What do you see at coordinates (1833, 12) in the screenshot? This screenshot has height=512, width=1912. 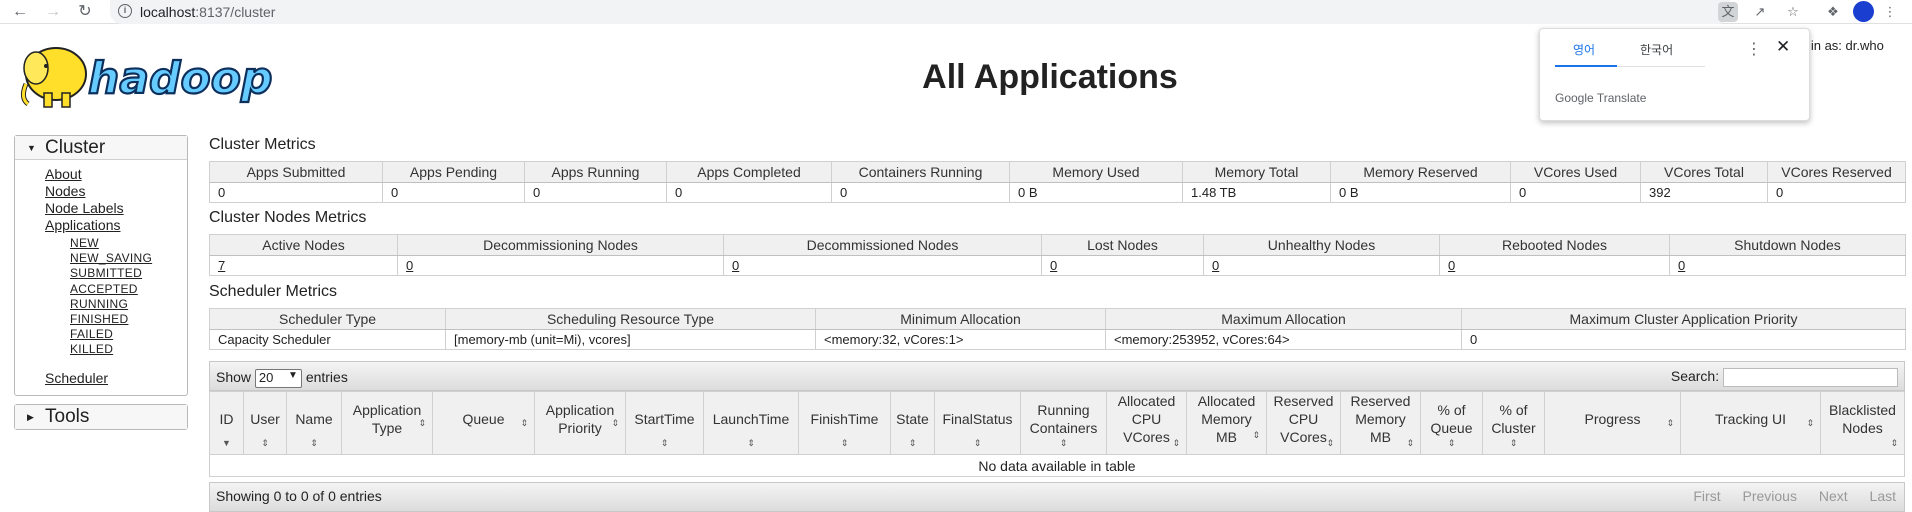 I see `extensions-icon: ❖` at bounding box center [1833, 12].